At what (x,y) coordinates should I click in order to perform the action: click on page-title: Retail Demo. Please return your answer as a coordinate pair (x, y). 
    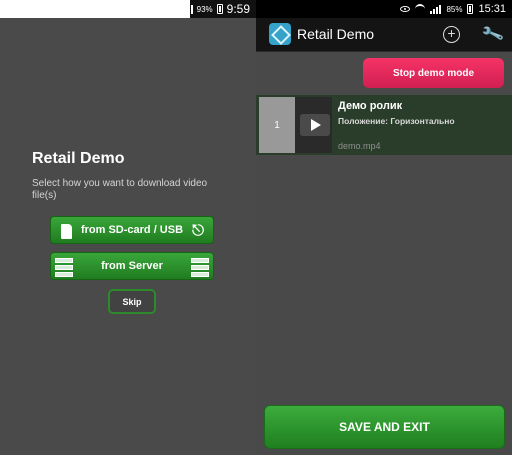
    Looking at the image, I should click on (78, 158).